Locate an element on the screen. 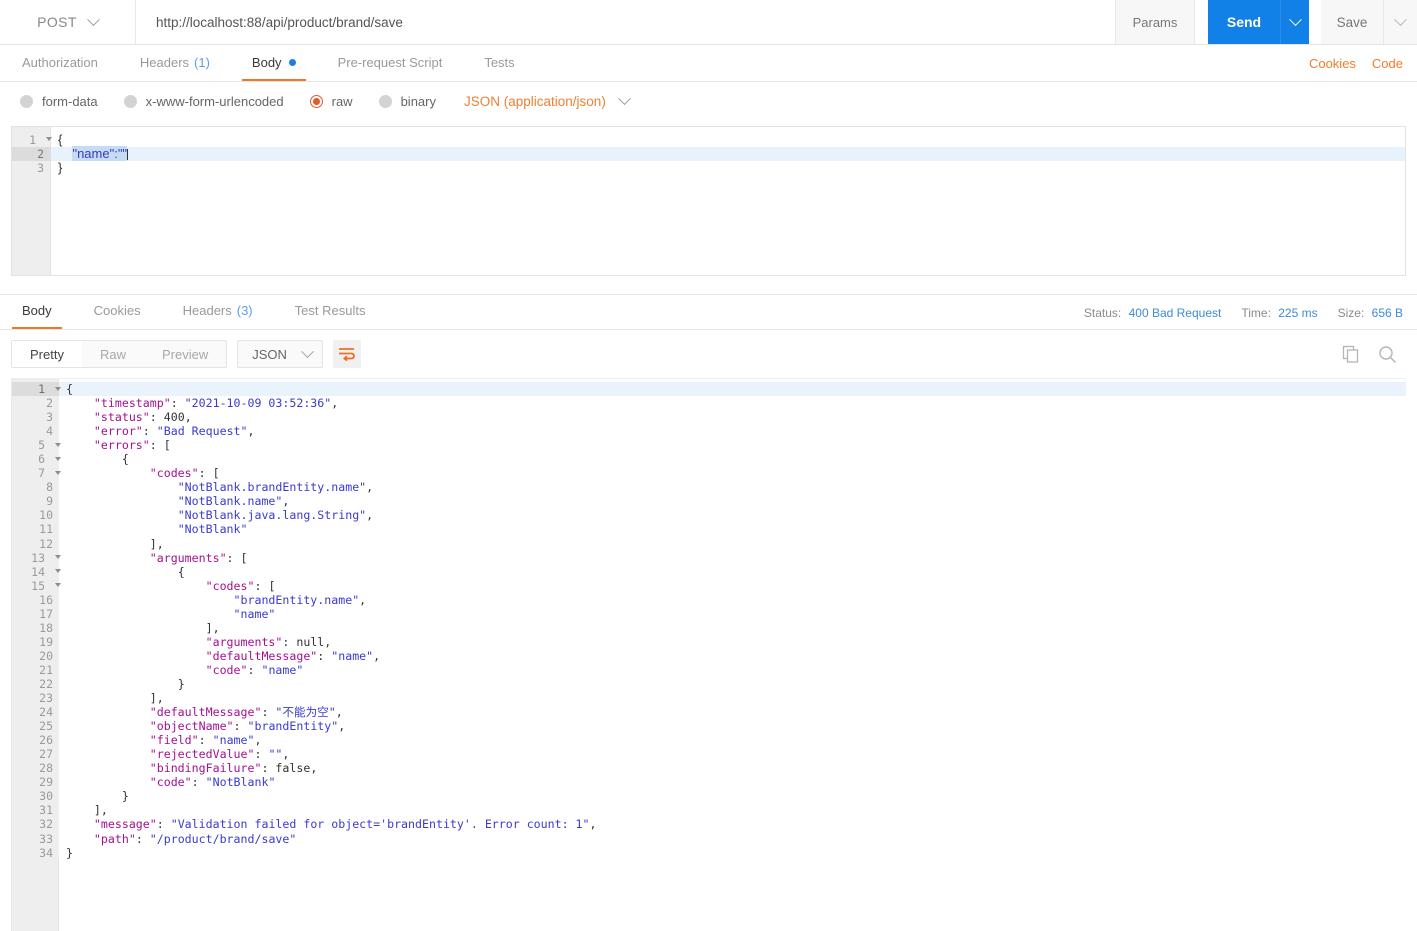 Image resolution: width=1417 pixels, height=931 pixels. body-format-select: JSON (application/json) is located at coordinates (547, 100).